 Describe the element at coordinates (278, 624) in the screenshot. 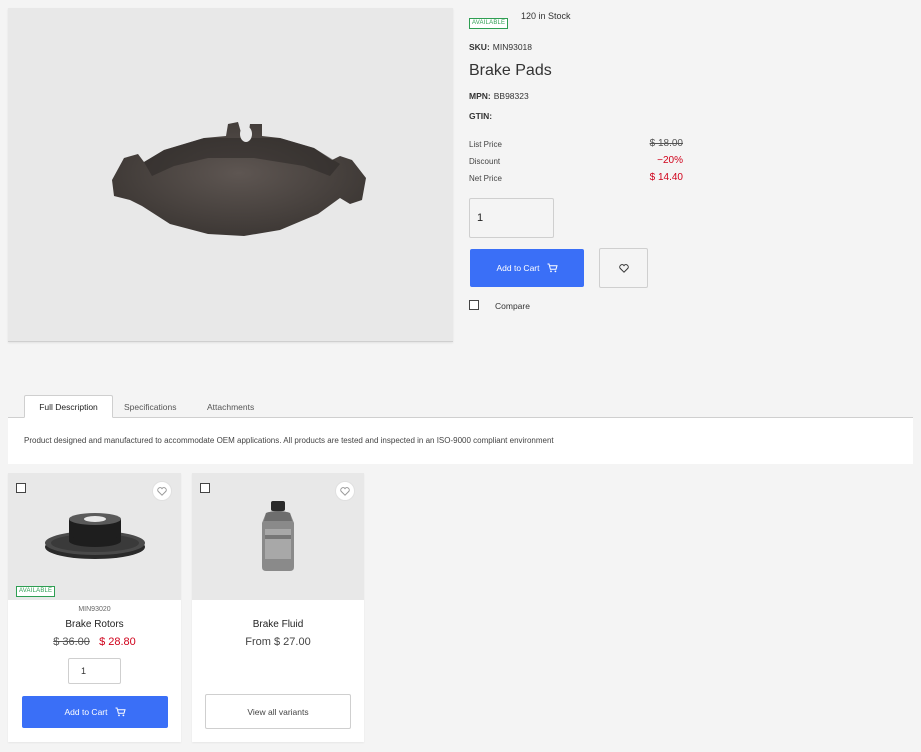

I see `card-product-name: Brake Fluid` at that location.